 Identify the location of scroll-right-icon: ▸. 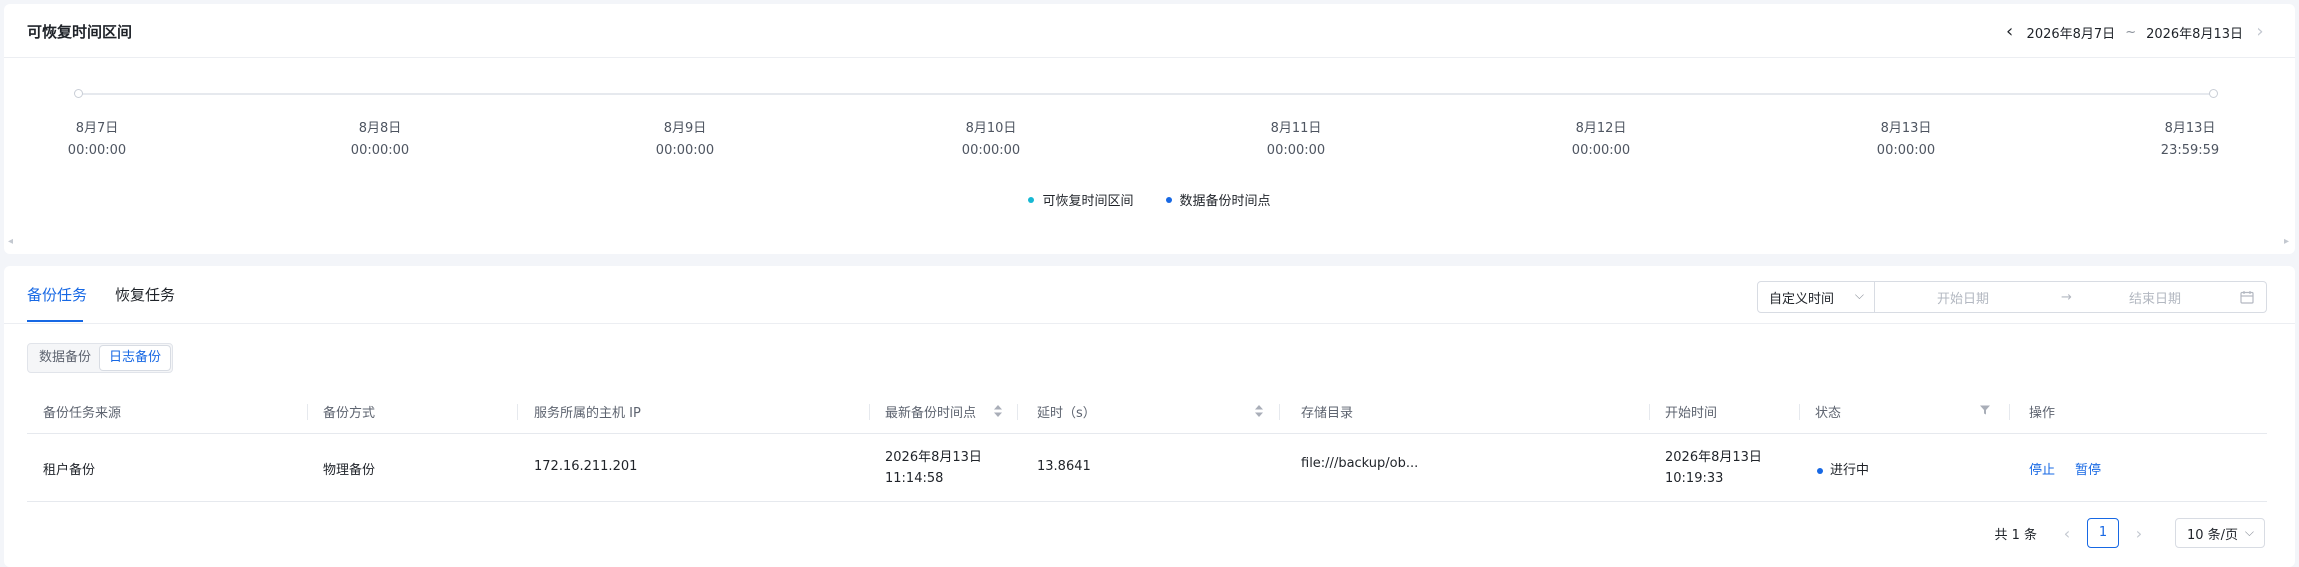
(2286, 241).